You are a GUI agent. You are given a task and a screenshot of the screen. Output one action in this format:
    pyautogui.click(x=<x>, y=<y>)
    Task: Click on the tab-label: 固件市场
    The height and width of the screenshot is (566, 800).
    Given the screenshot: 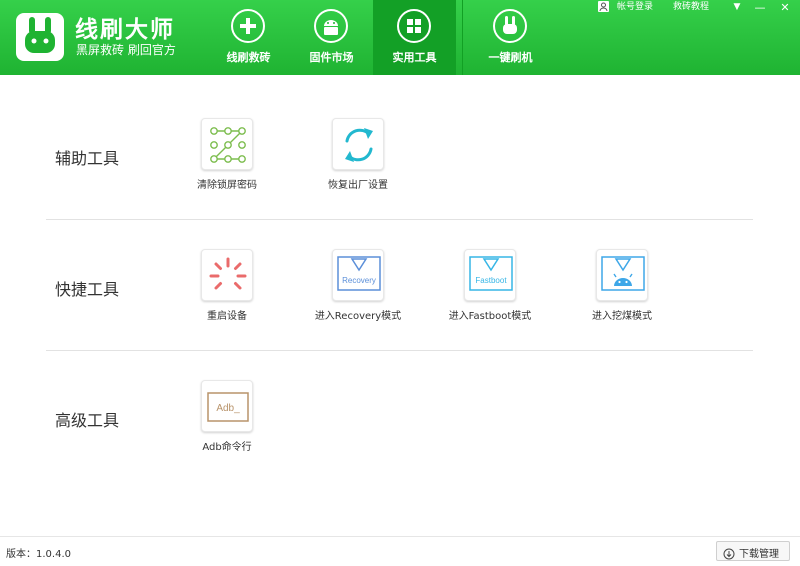 What is the action you would take?
    pyautogui.click(x=331, y=57)
    